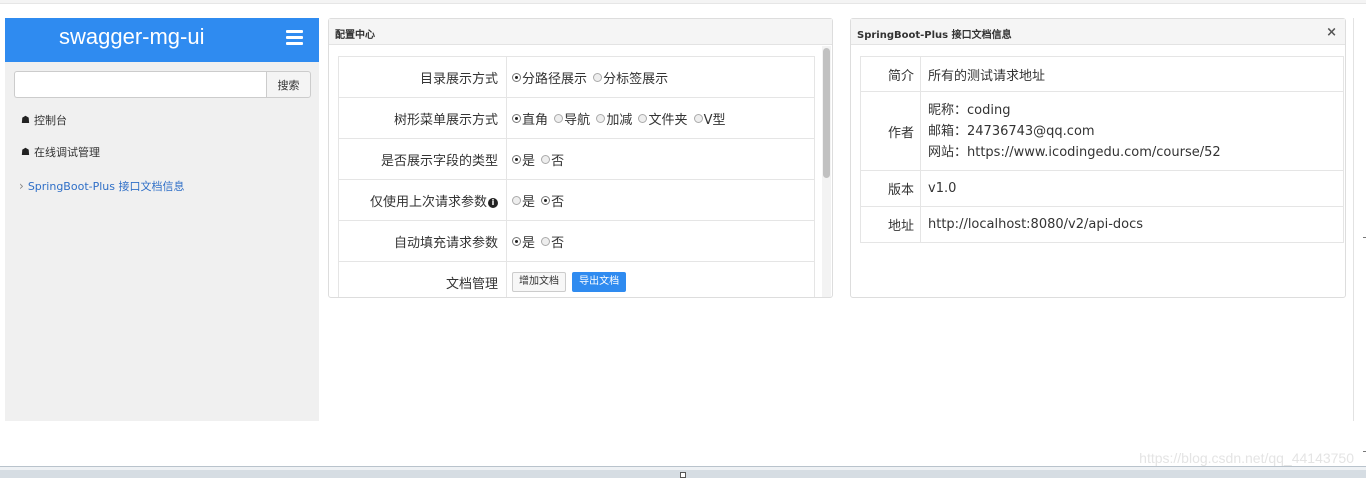  What do you see at coordinates (599, 282) in the screenshot?
I see `export-doc-button: 导出文档` at bounding box center [599, 282].